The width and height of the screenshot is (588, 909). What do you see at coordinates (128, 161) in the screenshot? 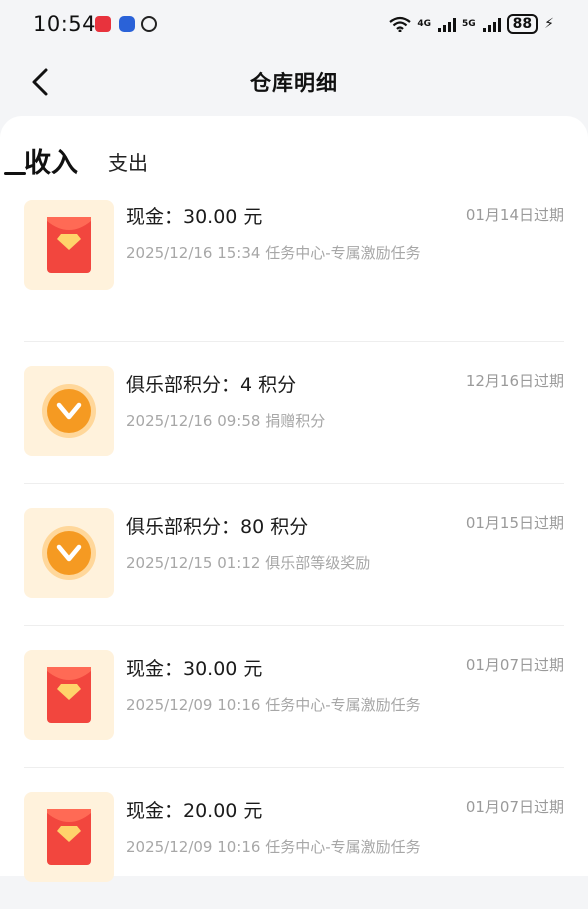
I see `tab-expense: 支出` at bounding box center [128, 161].